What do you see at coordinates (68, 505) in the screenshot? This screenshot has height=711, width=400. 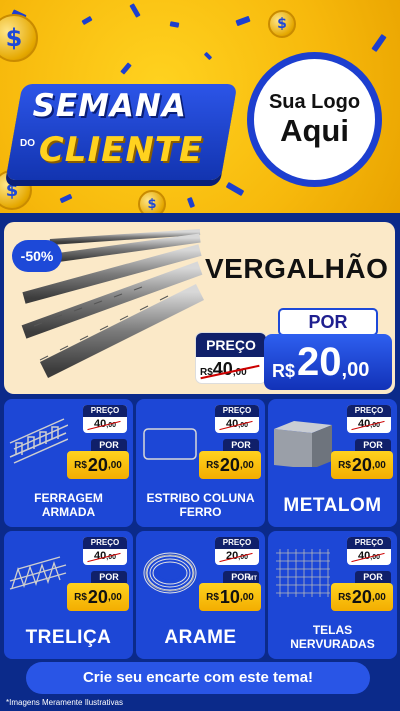 I see `product-name: FERRAGEM ARMADA` at bounding box center [68, 505].